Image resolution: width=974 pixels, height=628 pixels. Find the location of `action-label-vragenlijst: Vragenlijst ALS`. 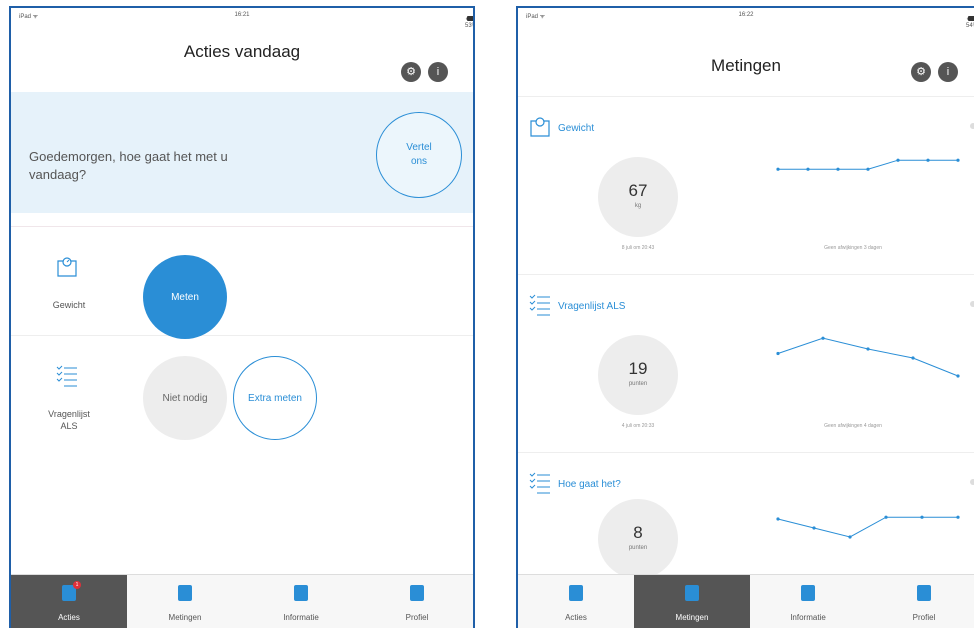

action-label-vragenlijst: Vragenlijst ALS is located at coordinates (69, 420).